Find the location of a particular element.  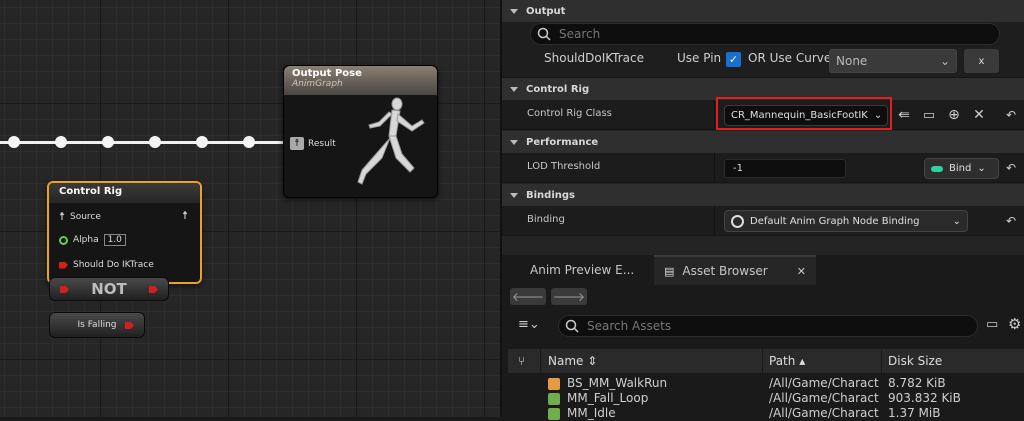

asset-disk-size: 8.782 KiB is located at coordinates (917, 383).